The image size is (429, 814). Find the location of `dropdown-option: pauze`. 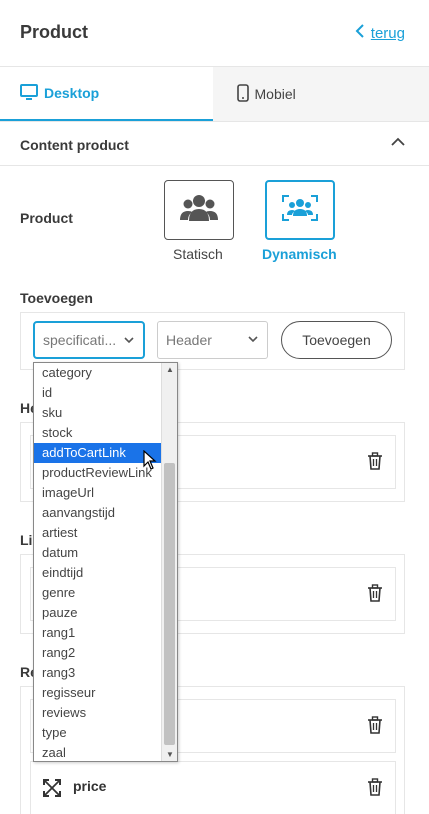

dropdown-option: pauze is located at coordinates (97, 613).